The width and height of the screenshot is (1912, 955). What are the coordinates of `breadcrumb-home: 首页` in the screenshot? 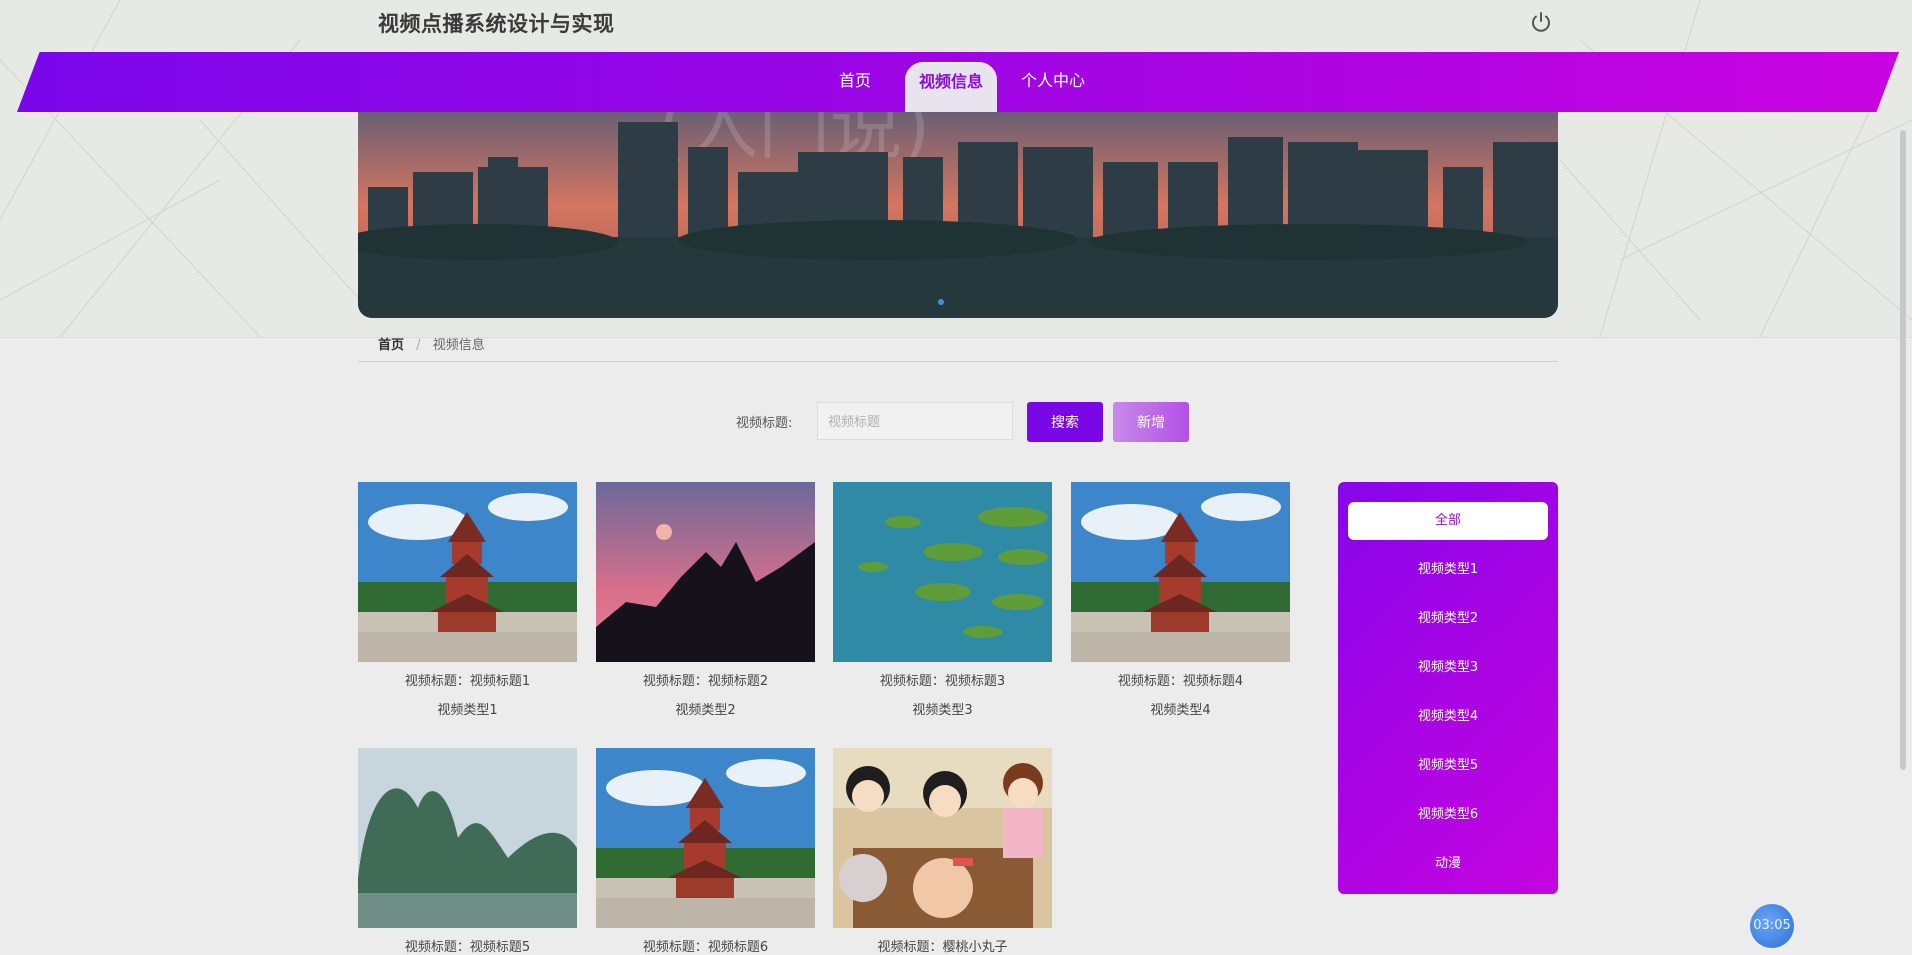 It's located at (391, 345).